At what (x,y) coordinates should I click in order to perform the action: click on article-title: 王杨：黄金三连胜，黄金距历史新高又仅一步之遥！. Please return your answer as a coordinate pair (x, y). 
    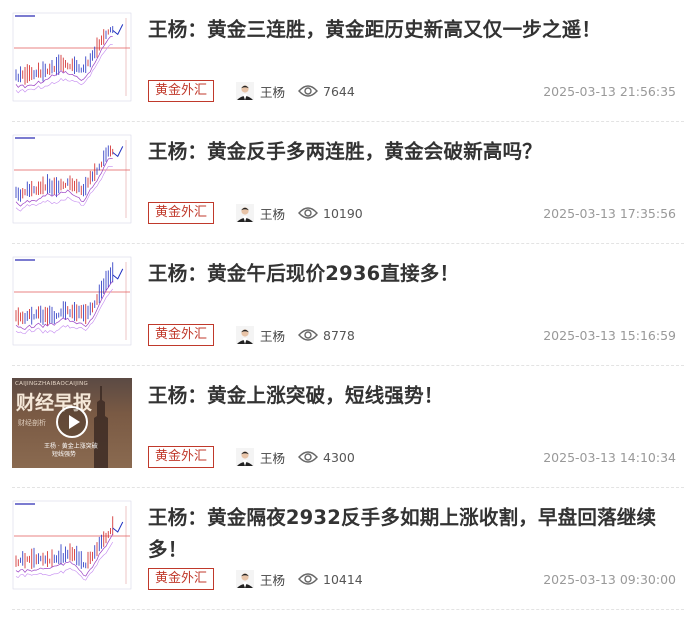
    Looking at the image, I should click on (408, 30).